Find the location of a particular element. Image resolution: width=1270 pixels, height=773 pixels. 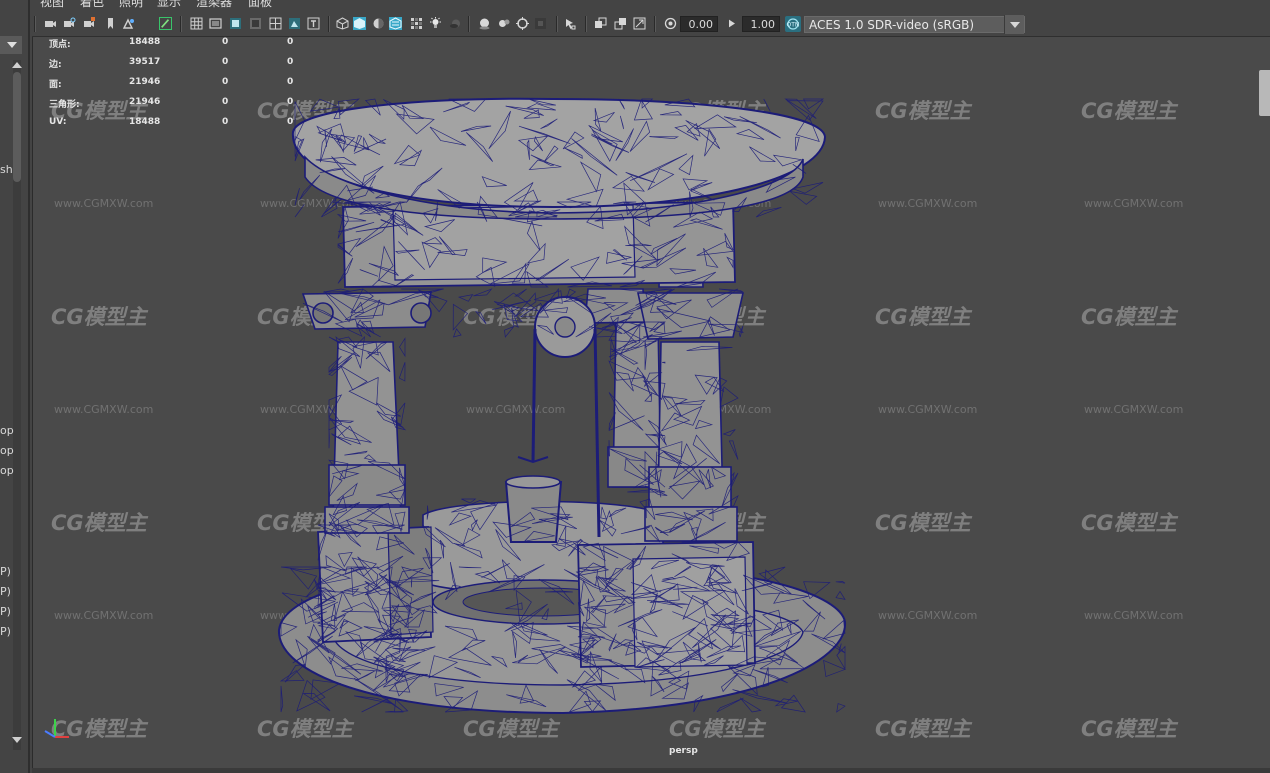

panel-scroll-thumb is located at coordinates (17, 127).